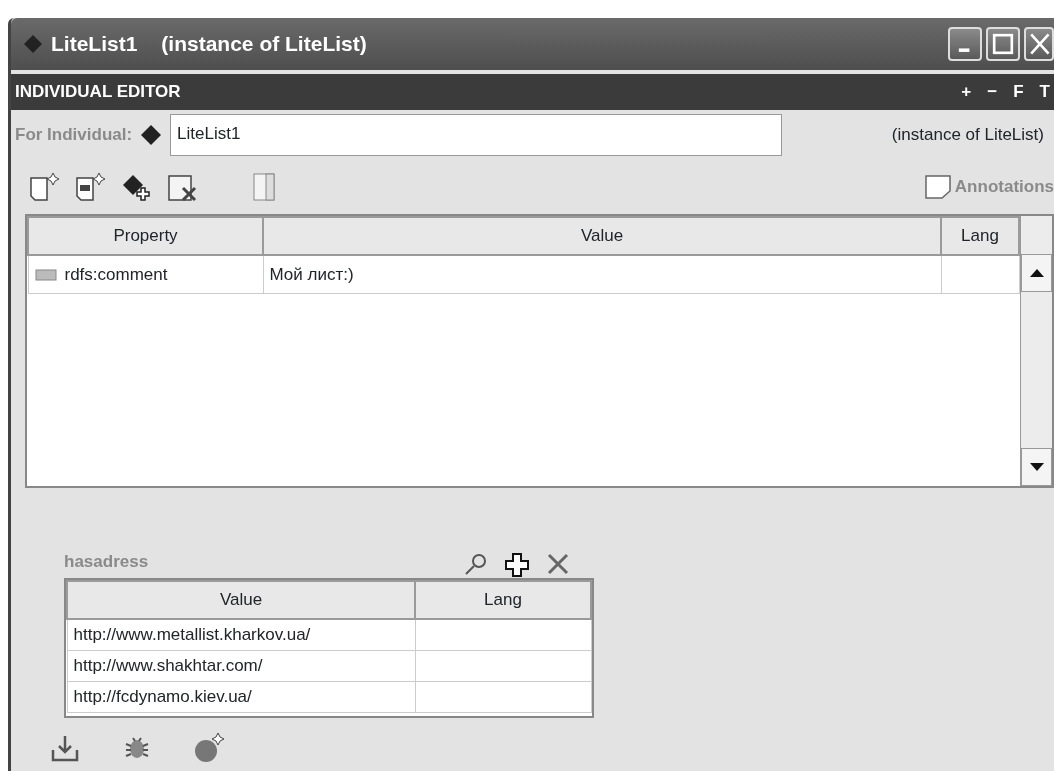 The height and width of the screenshot is (771, 1054). I want to click on scroll-up-button, so click(1036, 273).